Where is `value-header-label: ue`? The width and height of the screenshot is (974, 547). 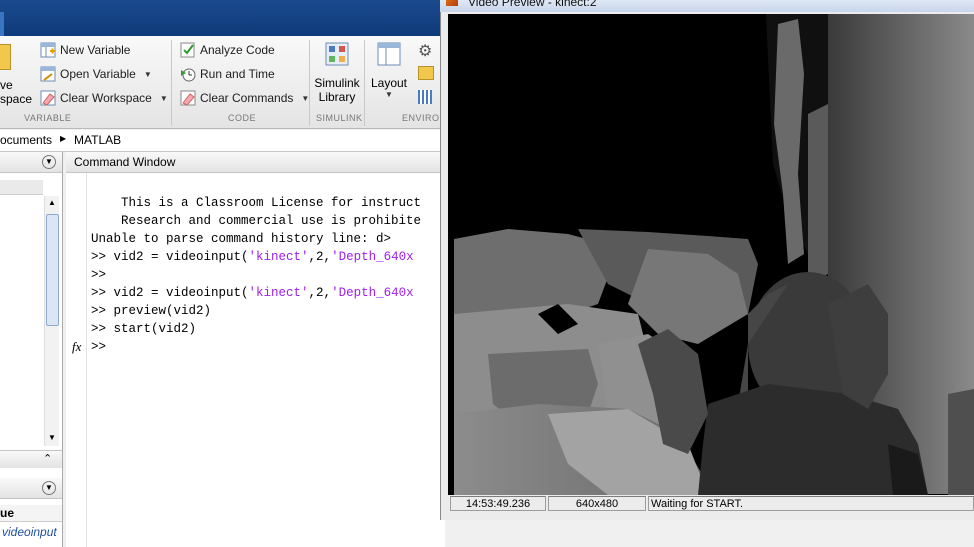
value-header-label: ue is located at coordinates (7, 513).